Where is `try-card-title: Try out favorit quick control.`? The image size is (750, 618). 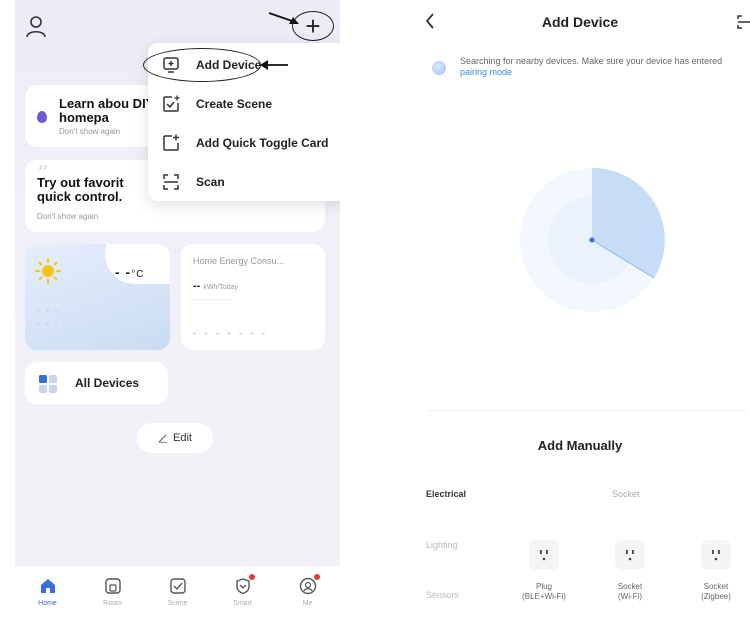 try-card-title: Try out favorit quick control. is located at coordinates (80, 189).